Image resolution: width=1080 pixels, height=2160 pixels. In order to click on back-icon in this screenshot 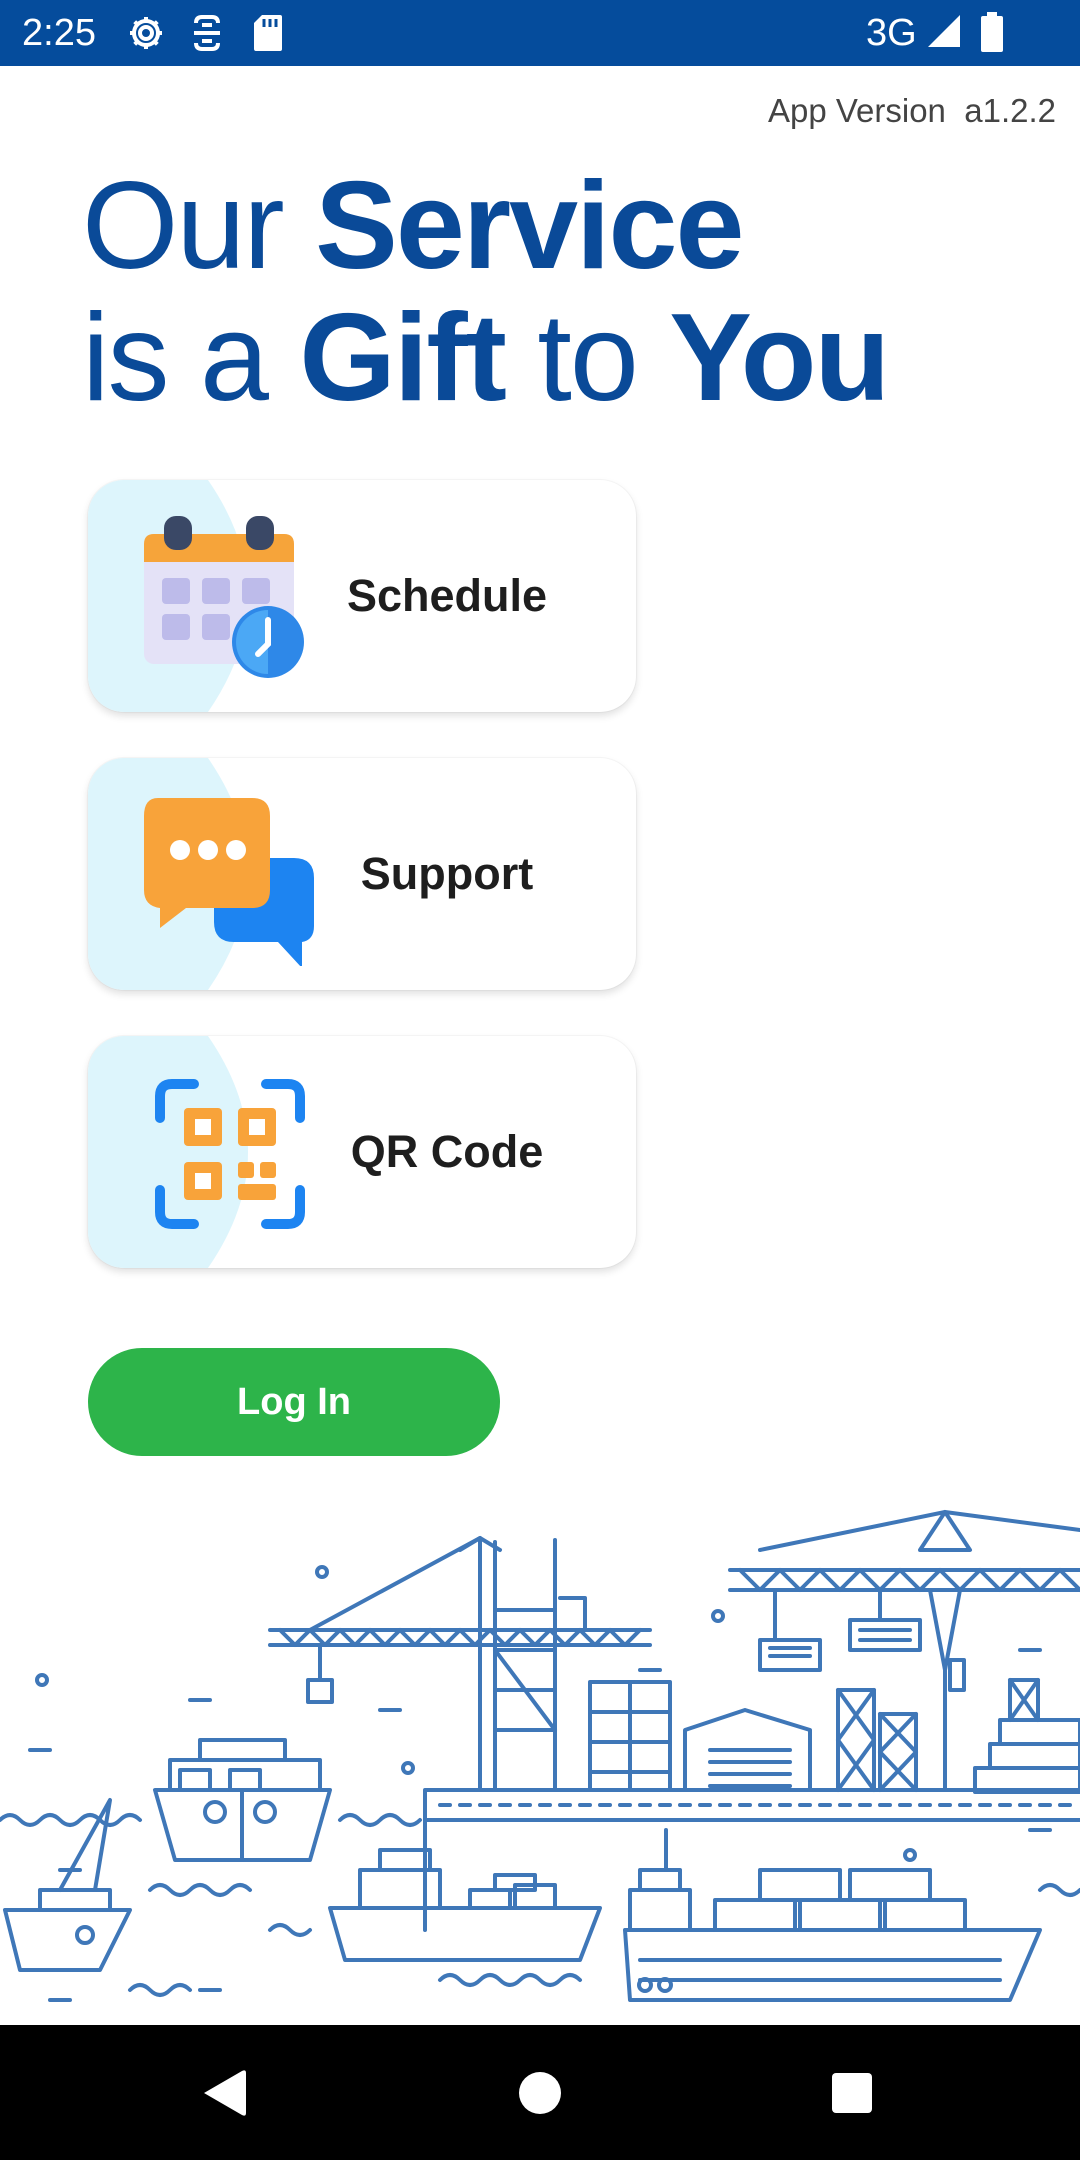, I will do `click(225, 2092)`.